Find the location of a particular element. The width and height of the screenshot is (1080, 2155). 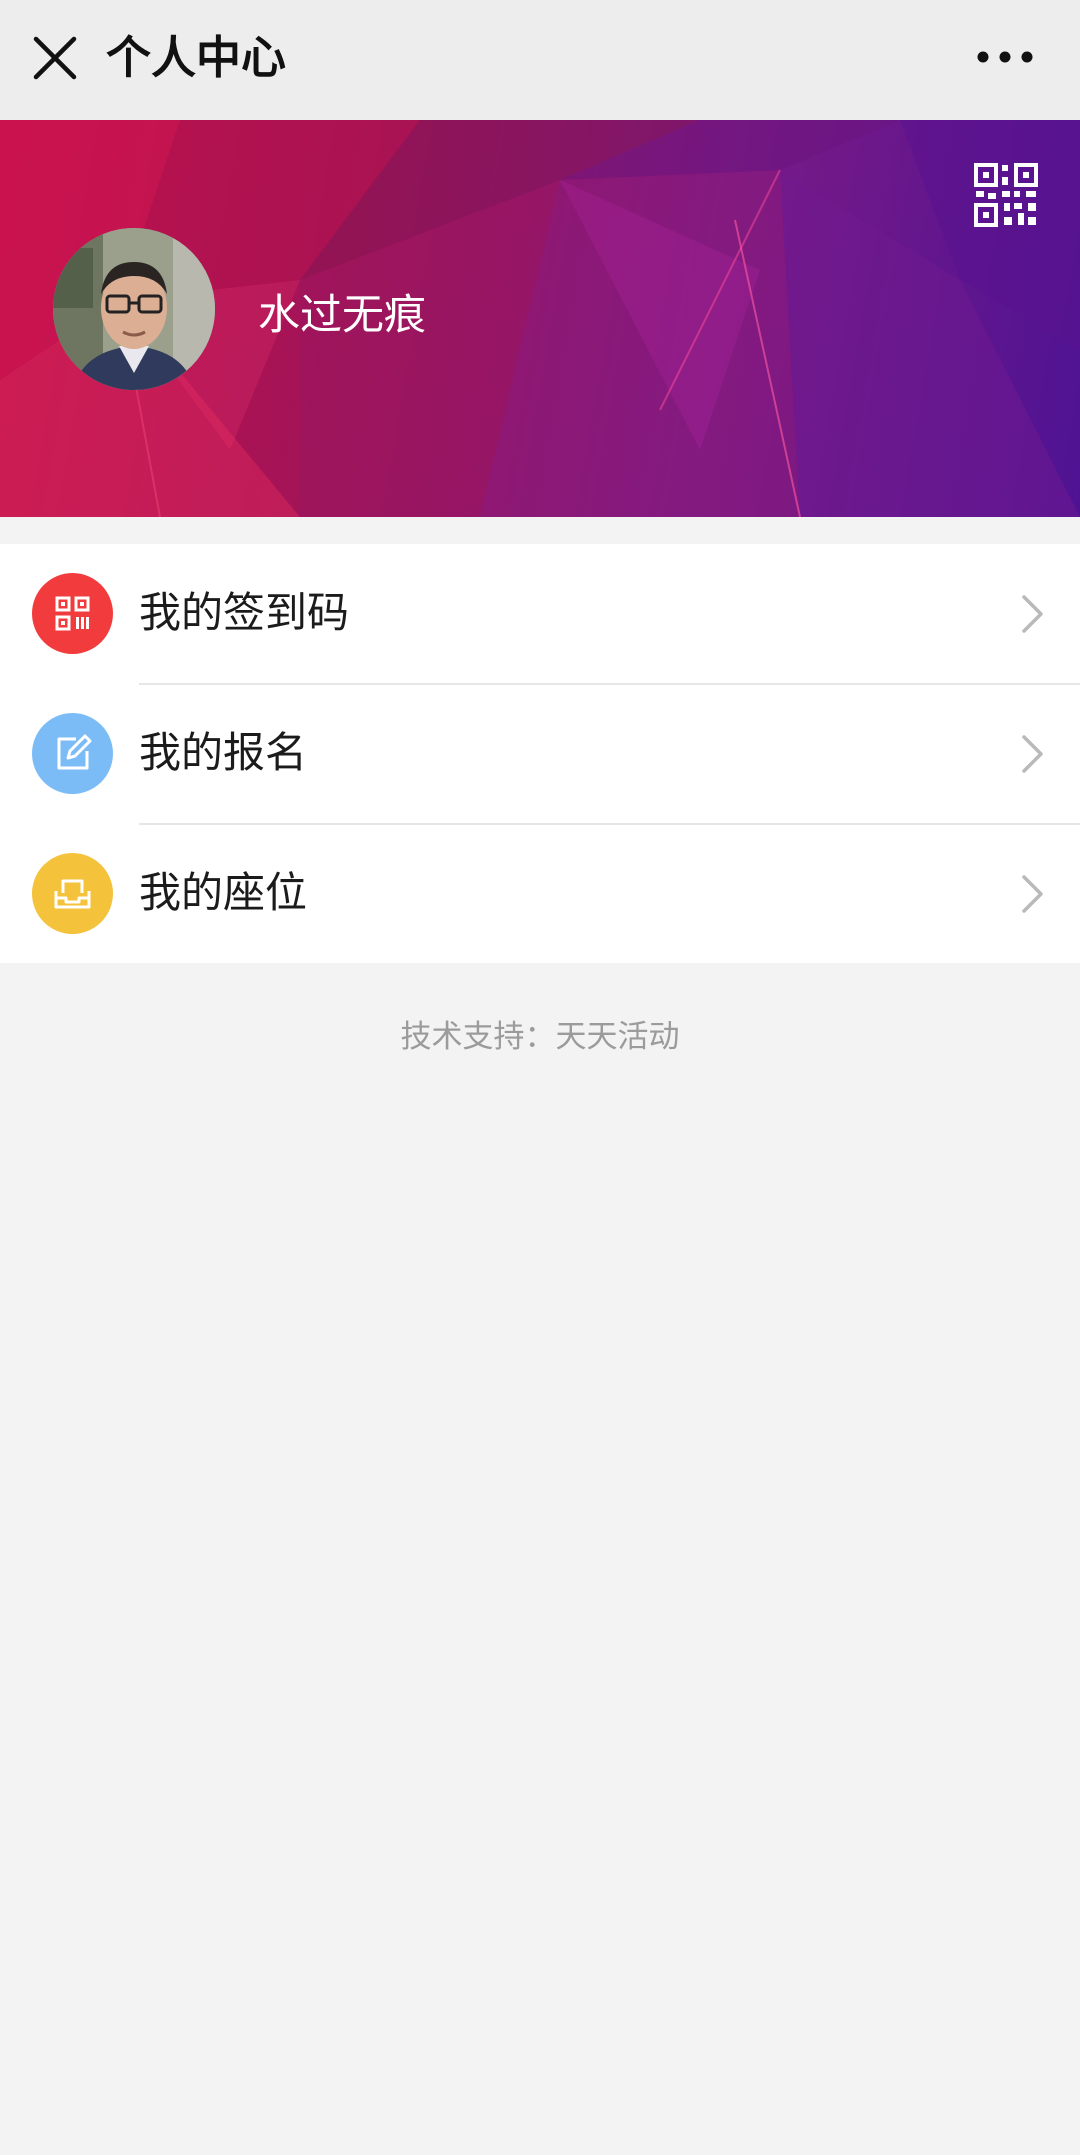

user-avatar-photo is located at coordinates (134, 309).